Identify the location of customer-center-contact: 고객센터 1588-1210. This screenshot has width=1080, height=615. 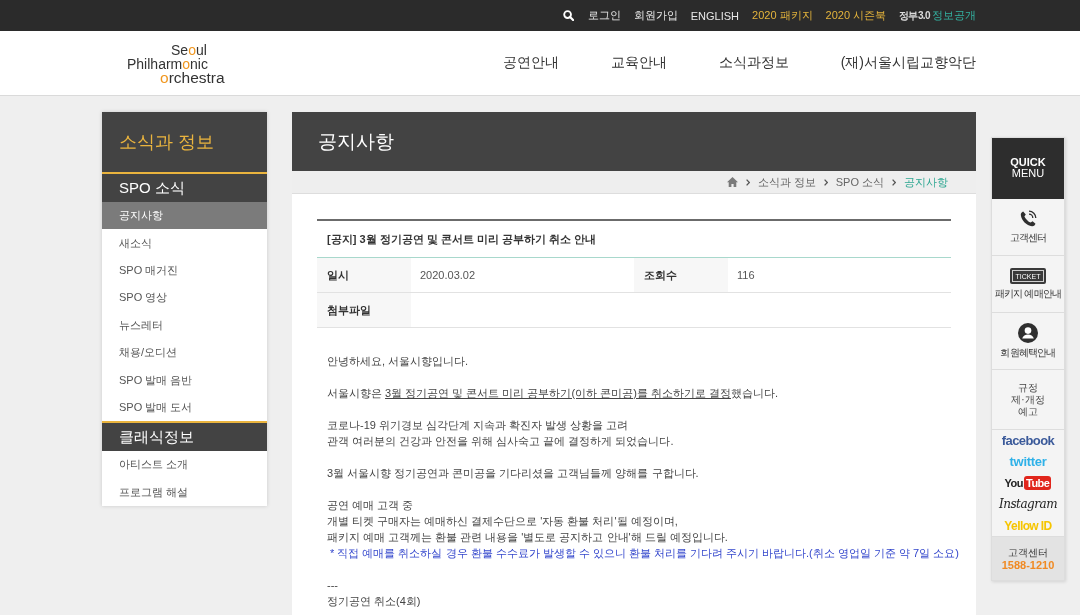
(1028, 558).